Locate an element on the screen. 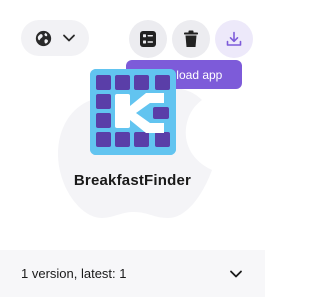 The image size is (320, 297). versions-accordion: 1 version, latest: 1 is located at coordinates (132, 273).